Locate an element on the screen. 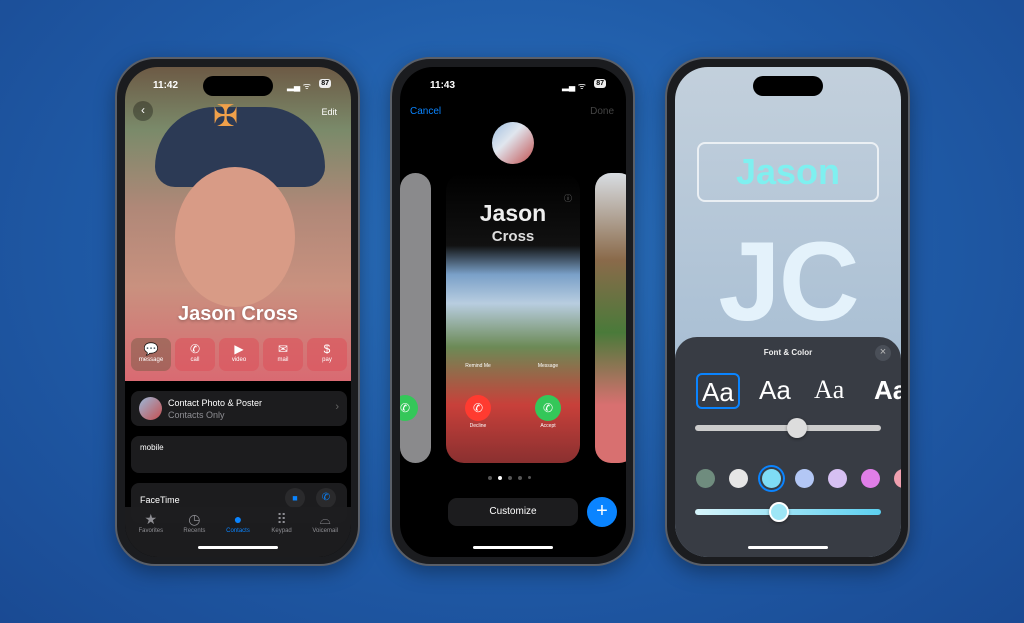  back-button: ‹ is located at coordinates (143, 111).